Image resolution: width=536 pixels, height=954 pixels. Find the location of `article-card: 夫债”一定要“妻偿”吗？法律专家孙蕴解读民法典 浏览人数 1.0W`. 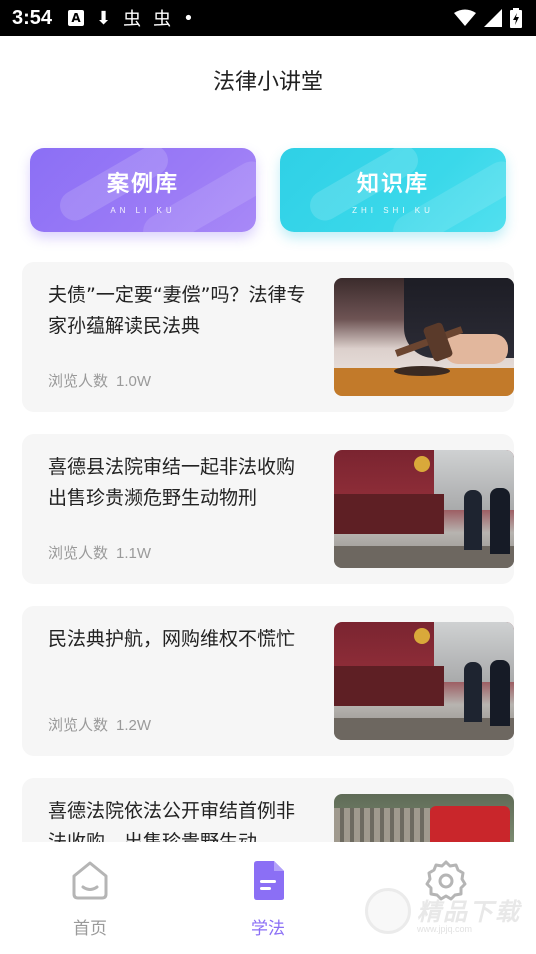

article-card: 夫债”一定要“妻偿”吗？法律专家孙蕴解读民法典 浏览人数 1.0W is located at coordinates (268, 337).